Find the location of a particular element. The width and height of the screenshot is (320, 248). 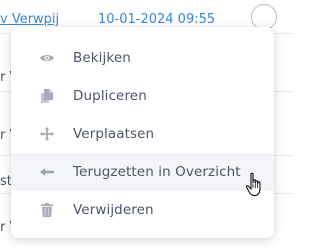

menu-item-dupliceren: Dupliceren is located at coordinates (142, 96).